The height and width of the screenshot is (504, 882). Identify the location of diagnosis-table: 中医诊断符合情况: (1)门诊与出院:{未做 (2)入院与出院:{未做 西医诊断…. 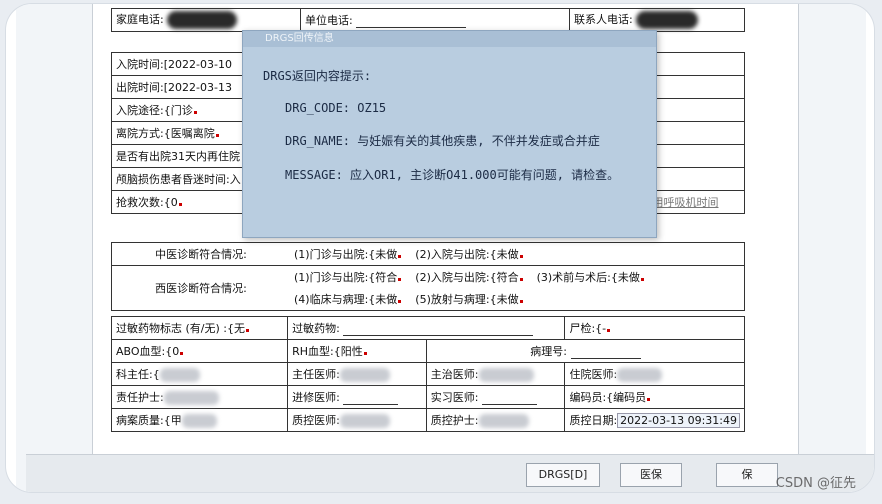
(428, 276).